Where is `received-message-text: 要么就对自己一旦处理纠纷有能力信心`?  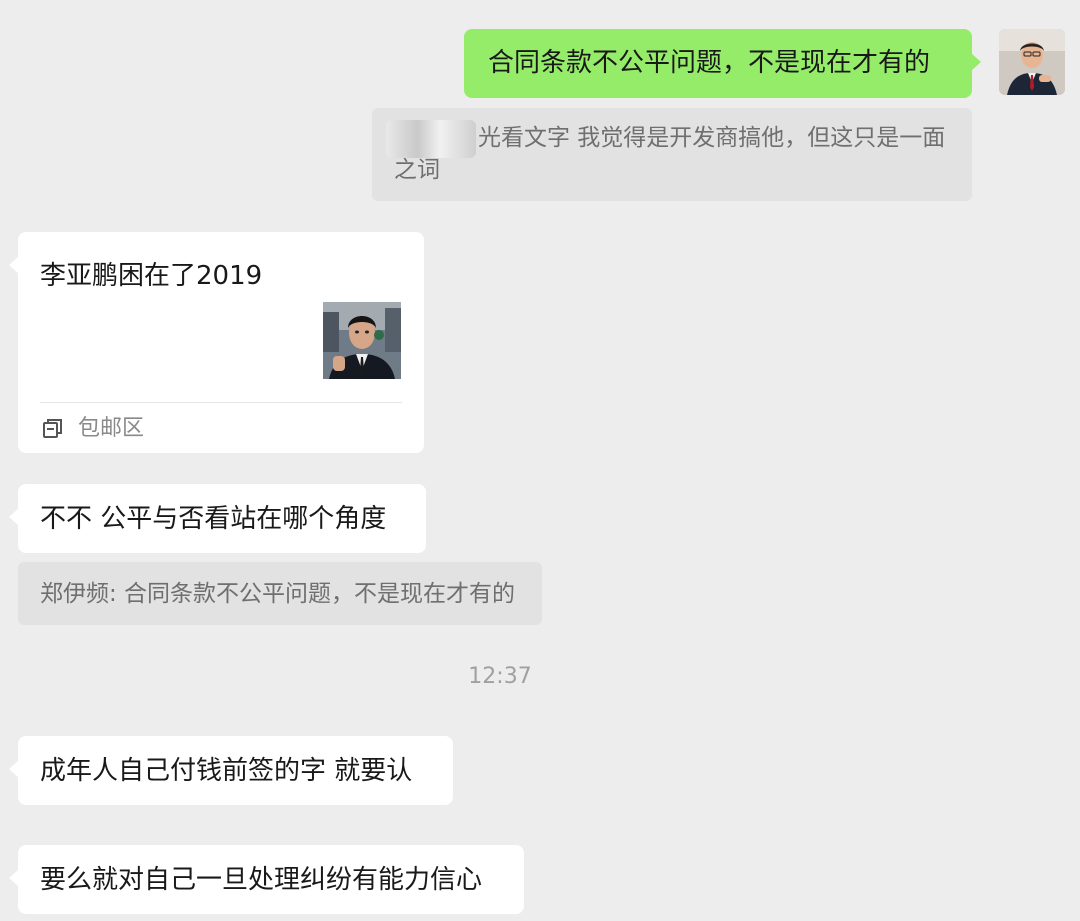
received-message-text: 要么就对自己一旦处理纠纷有能力信心 is located at coordinates (261, 880).